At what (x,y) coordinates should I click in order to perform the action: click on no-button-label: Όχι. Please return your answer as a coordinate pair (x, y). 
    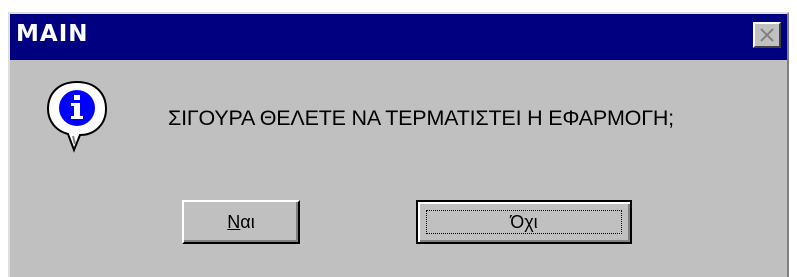
    Looking at the image, I should click on (524, 221).